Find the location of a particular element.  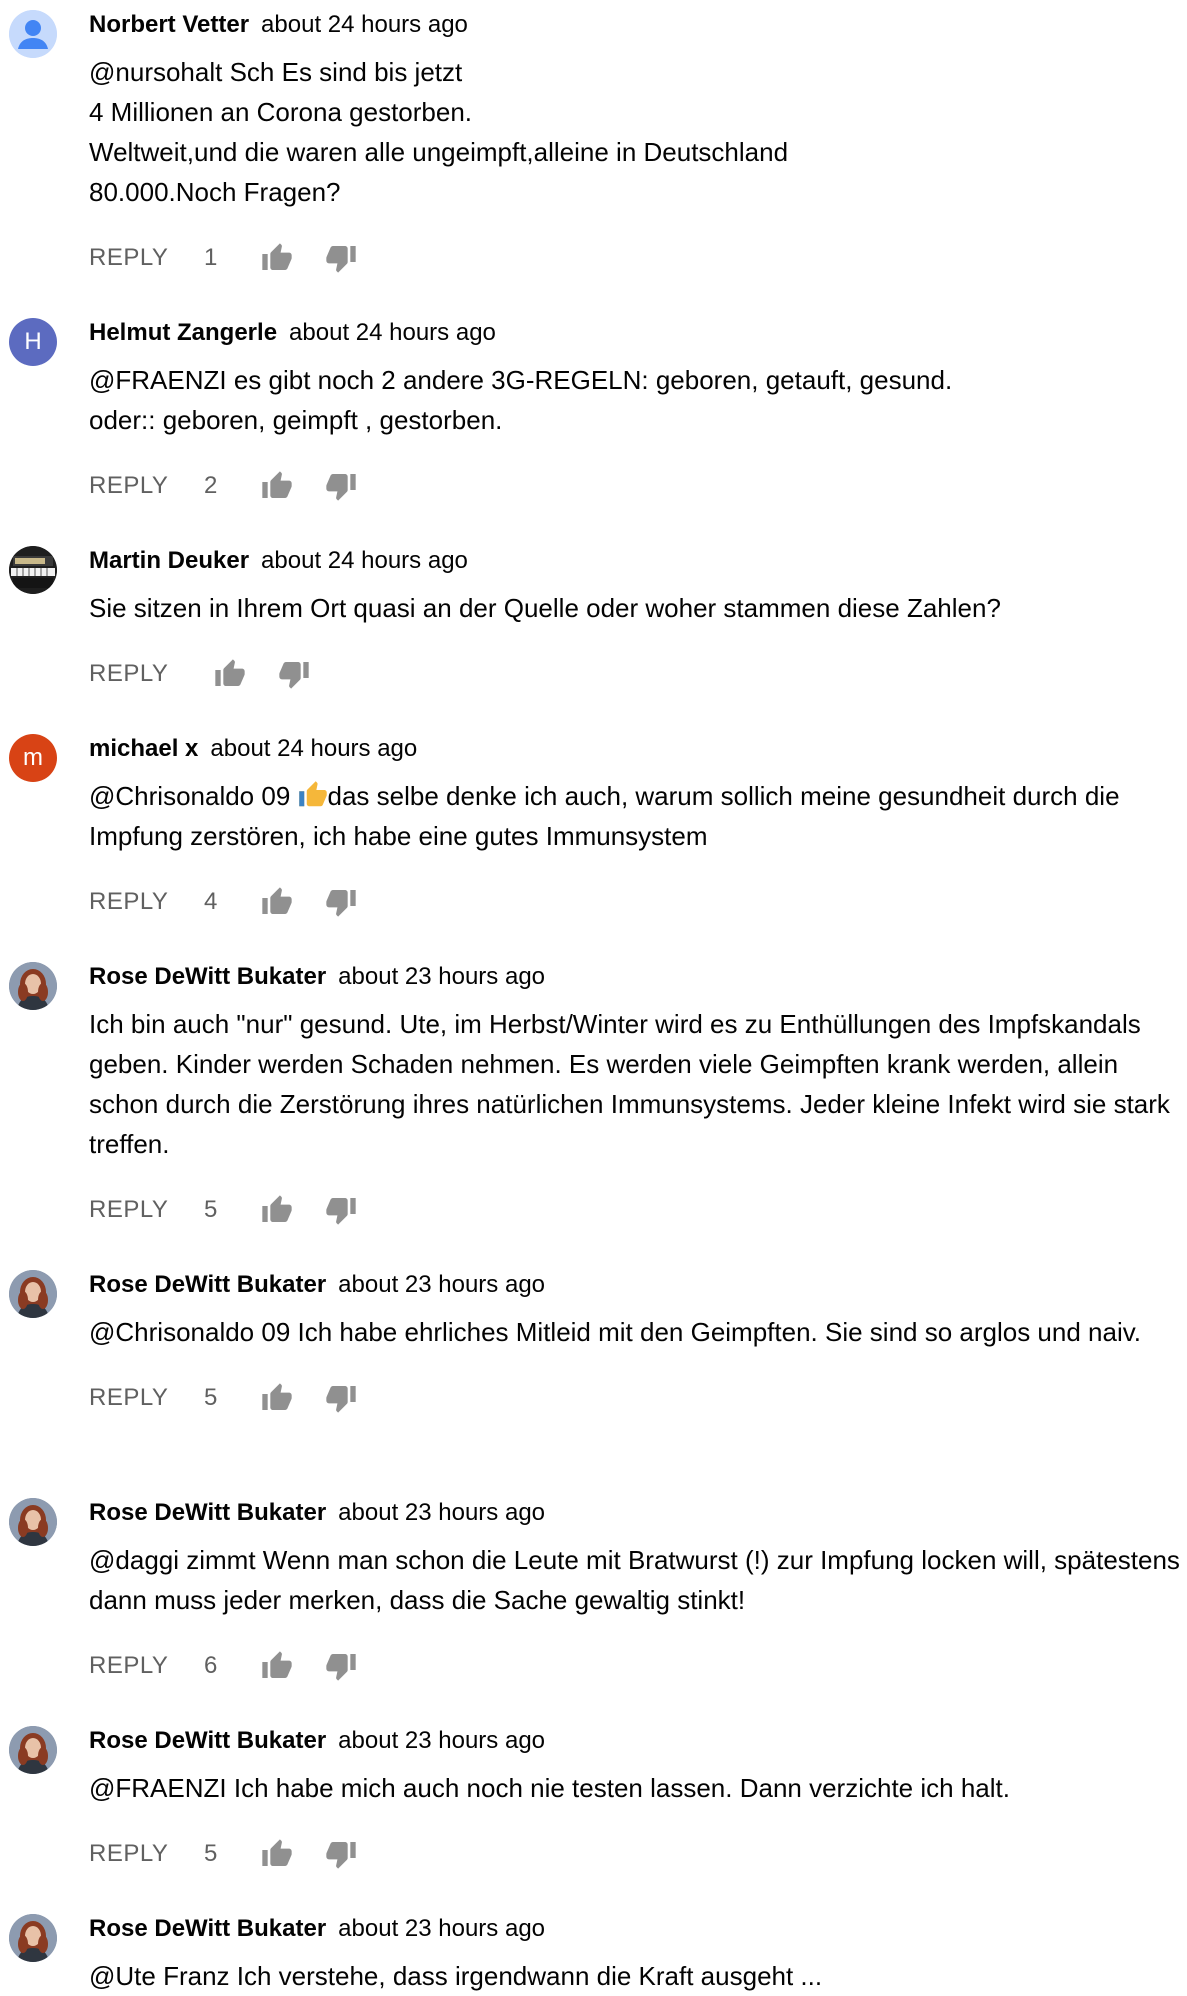

default-profile-icon is located at coordinates (33, 34).